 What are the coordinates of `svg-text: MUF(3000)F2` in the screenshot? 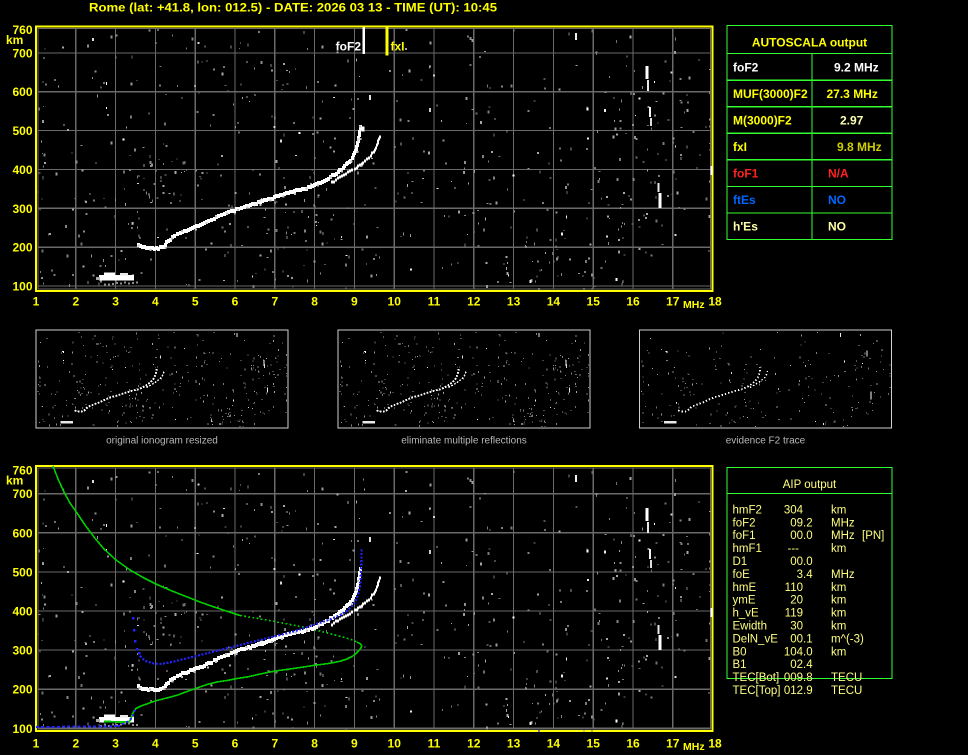 It's located at (770, 94).